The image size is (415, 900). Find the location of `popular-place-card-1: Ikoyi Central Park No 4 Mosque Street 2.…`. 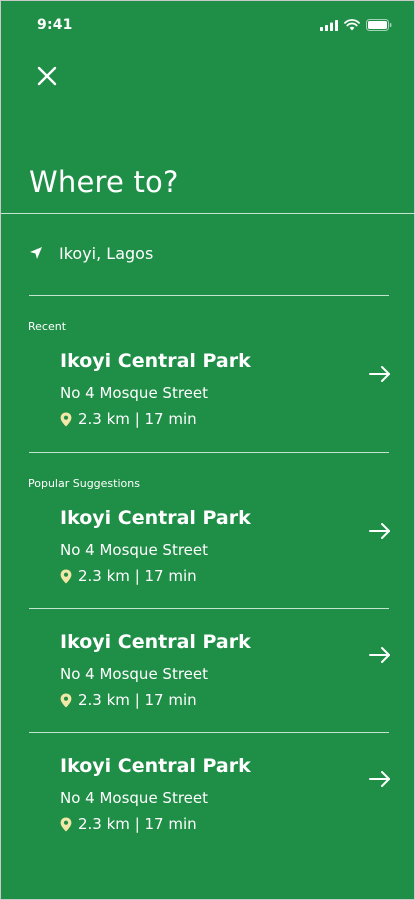

popular-place-card-1: Ikoyi Central Park No 4 Mosque Street 2.… is located at coordinates (208, 557).